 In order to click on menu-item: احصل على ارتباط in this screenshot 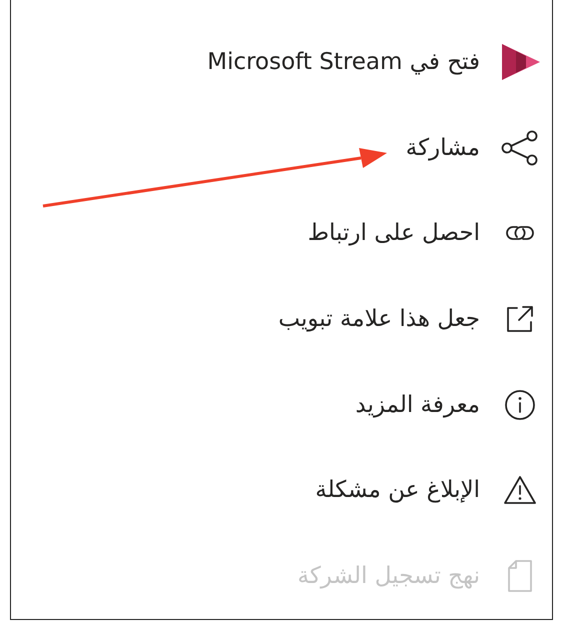, I will do `click(281, 233)`.